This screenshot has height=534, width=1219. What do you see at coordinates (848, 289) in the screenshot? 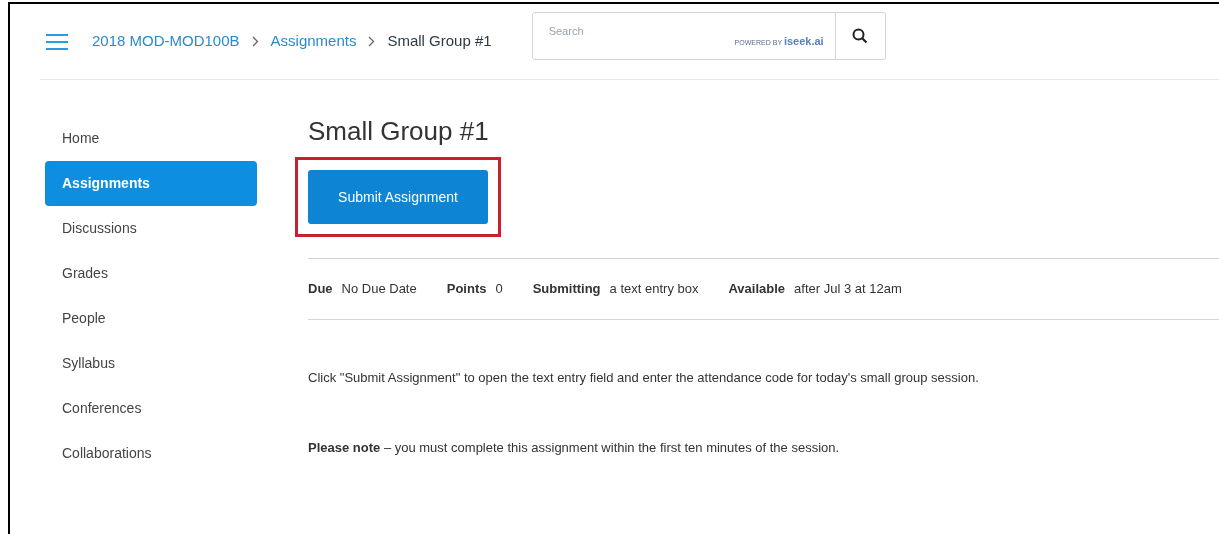
I see `detail-value: after Jul 3 at 12am` at bounding box center [848, 289].